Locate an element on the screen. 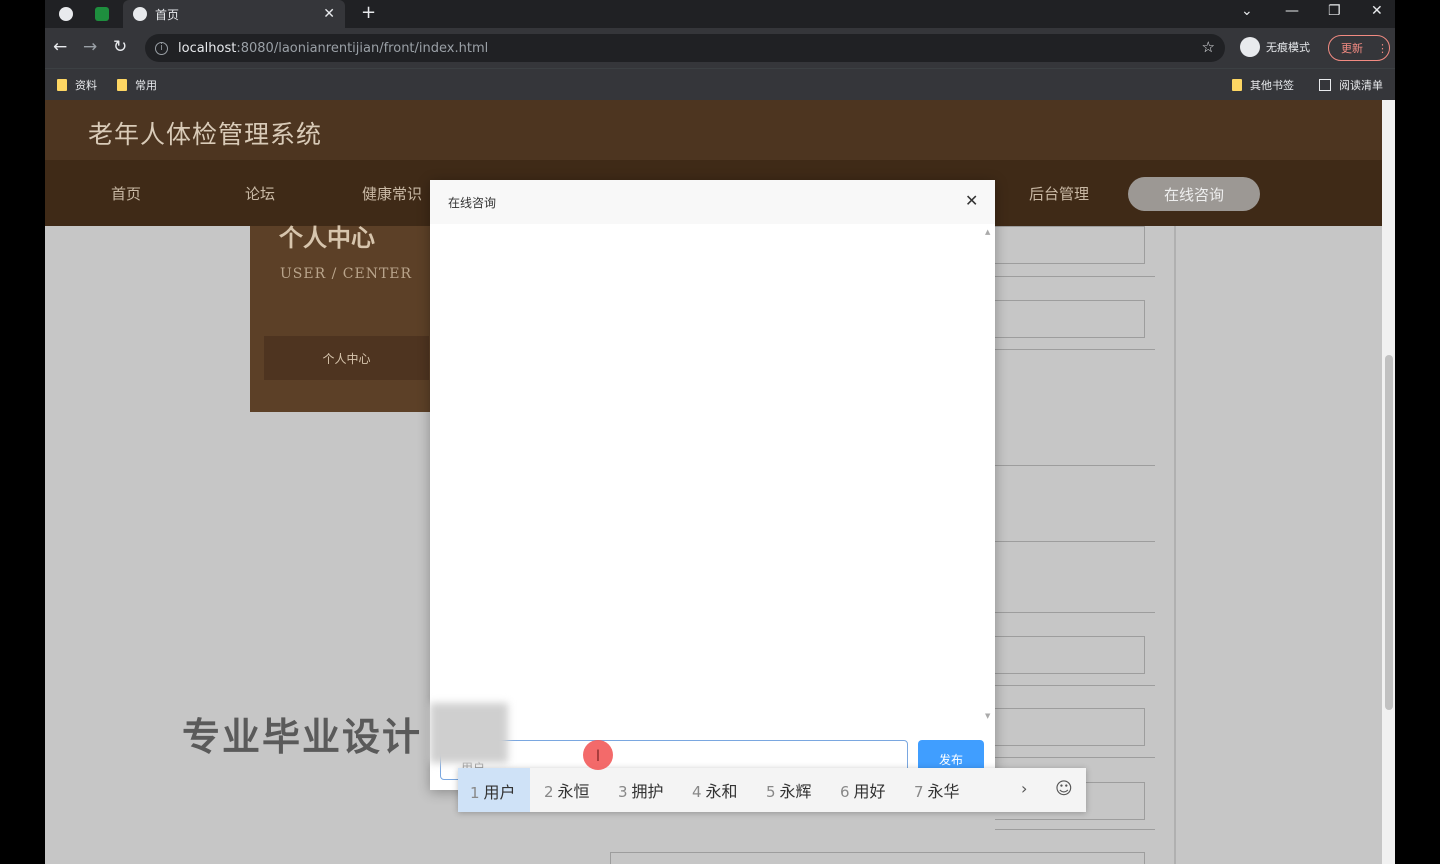 The width and height of the screenshot is (1440, 864). incognito-indicator: 无痕模式 is located at coordinates (1275, 47).